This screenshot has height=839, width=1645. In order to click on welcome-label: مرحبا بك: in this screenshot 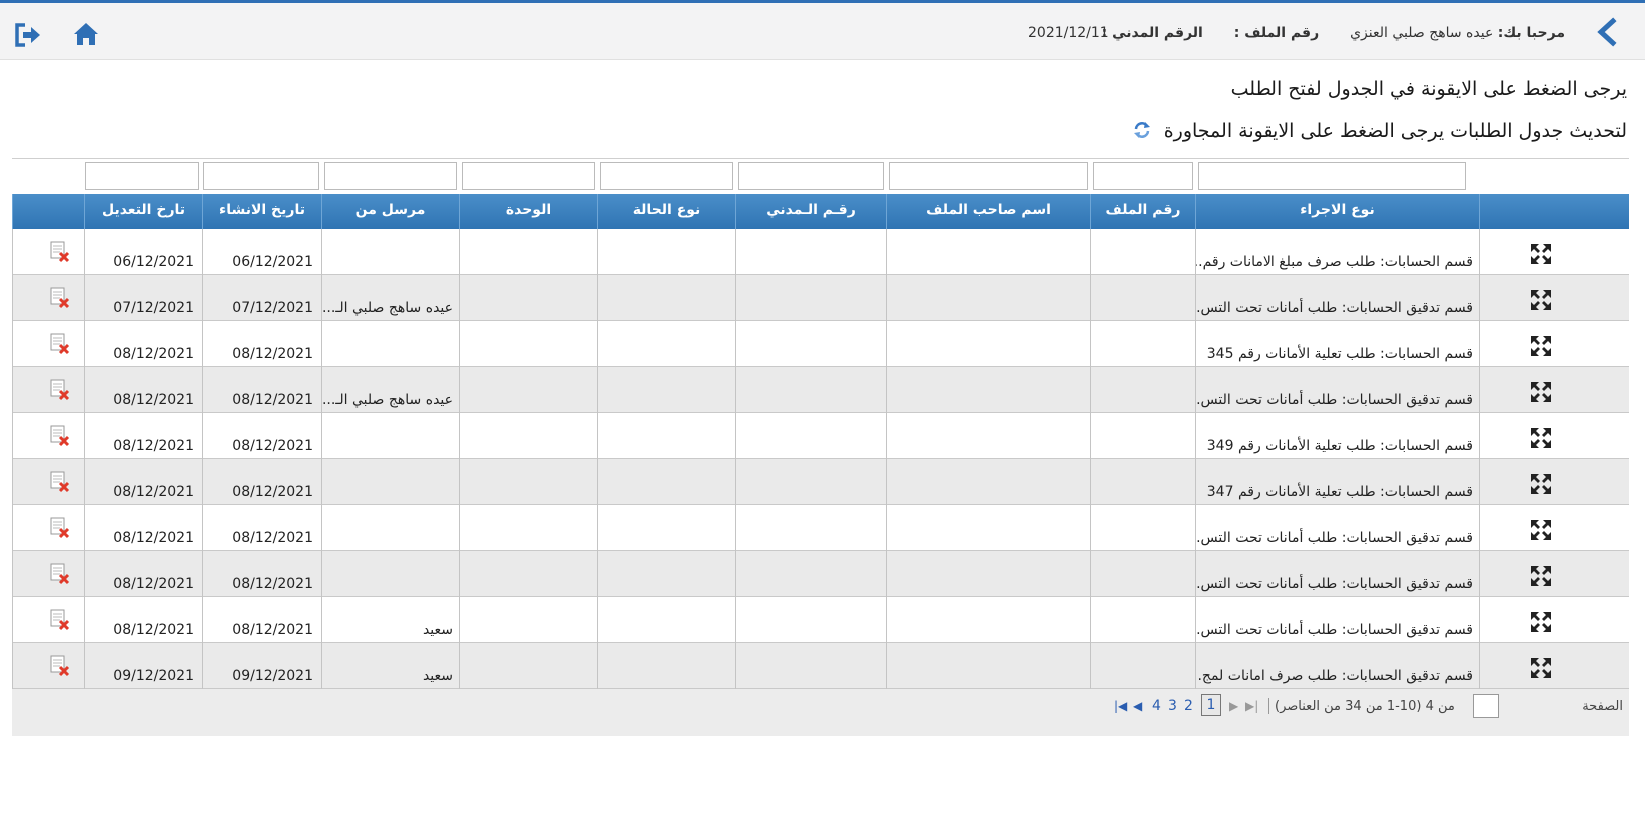, I will do `click(1531, 33)`.